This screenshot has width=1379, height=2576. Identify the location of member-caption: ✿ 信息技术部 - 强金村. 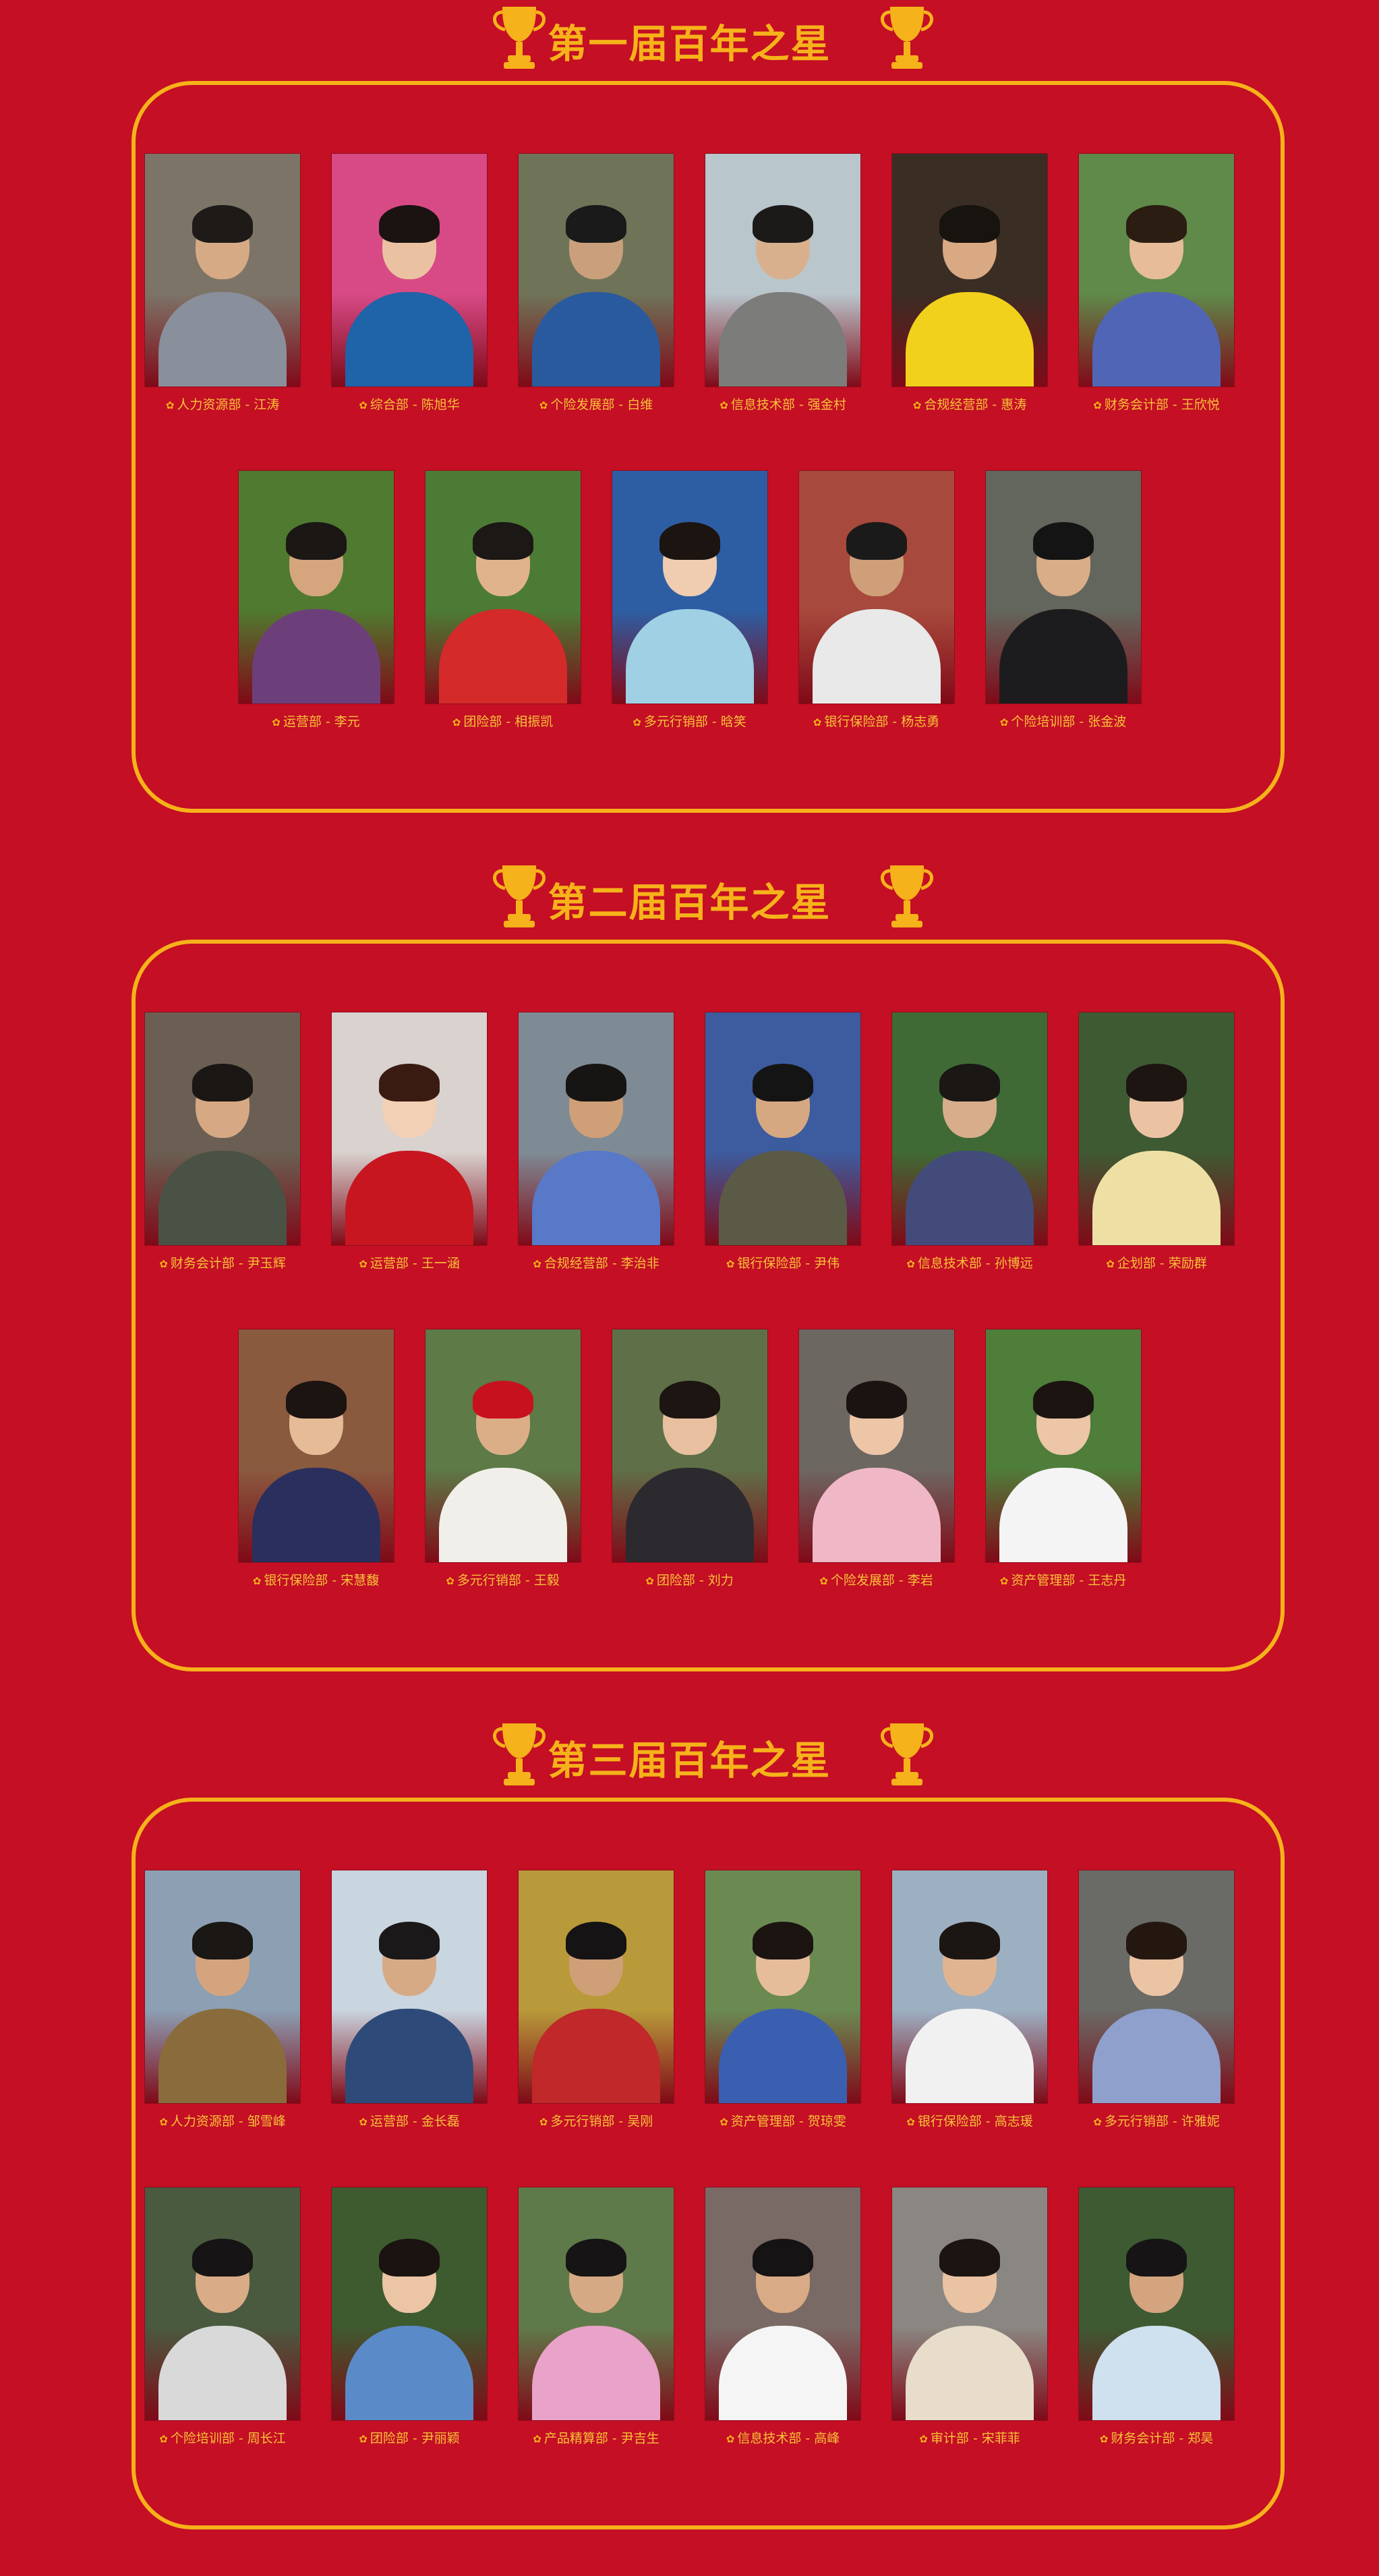
(782, 404).